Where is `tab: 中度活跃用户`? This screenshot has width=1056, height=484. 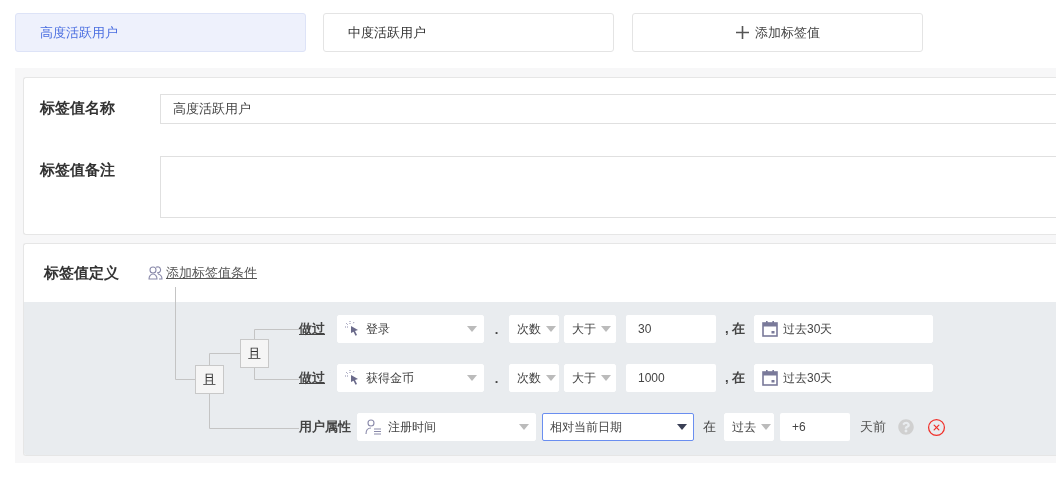
tab: 中度活跃用户 is located at coordinates (468, 32).